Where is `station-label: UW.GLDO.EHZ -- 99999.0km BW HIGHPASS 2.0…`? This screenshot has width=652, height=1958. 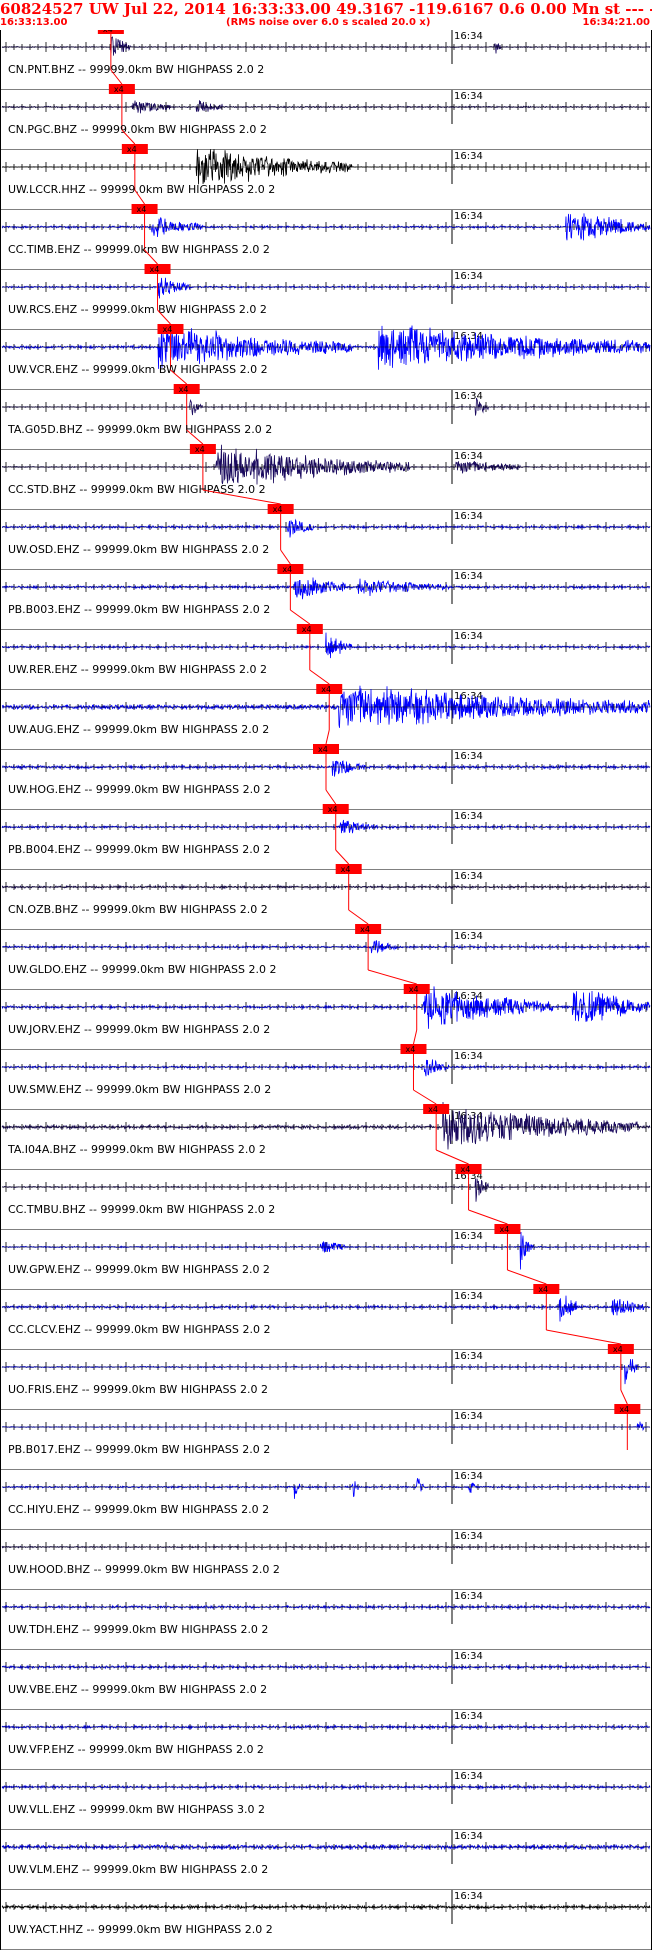 station-label: UW.GLDO.EHZ -- 99999.0km BW HIGHPASS 2.0… is located at coordinates (142, 969).